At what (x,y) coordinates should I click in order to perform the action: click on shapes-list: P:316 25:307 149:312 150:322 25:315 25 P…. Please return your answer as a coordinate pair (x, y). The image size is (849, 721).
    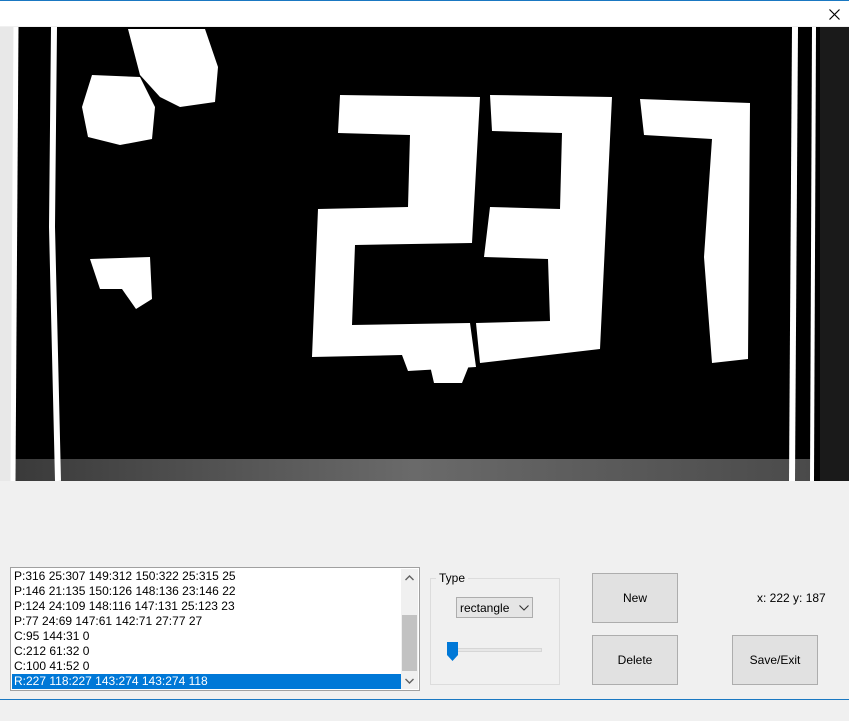
    Looking at the image, I should click on (215, 629).